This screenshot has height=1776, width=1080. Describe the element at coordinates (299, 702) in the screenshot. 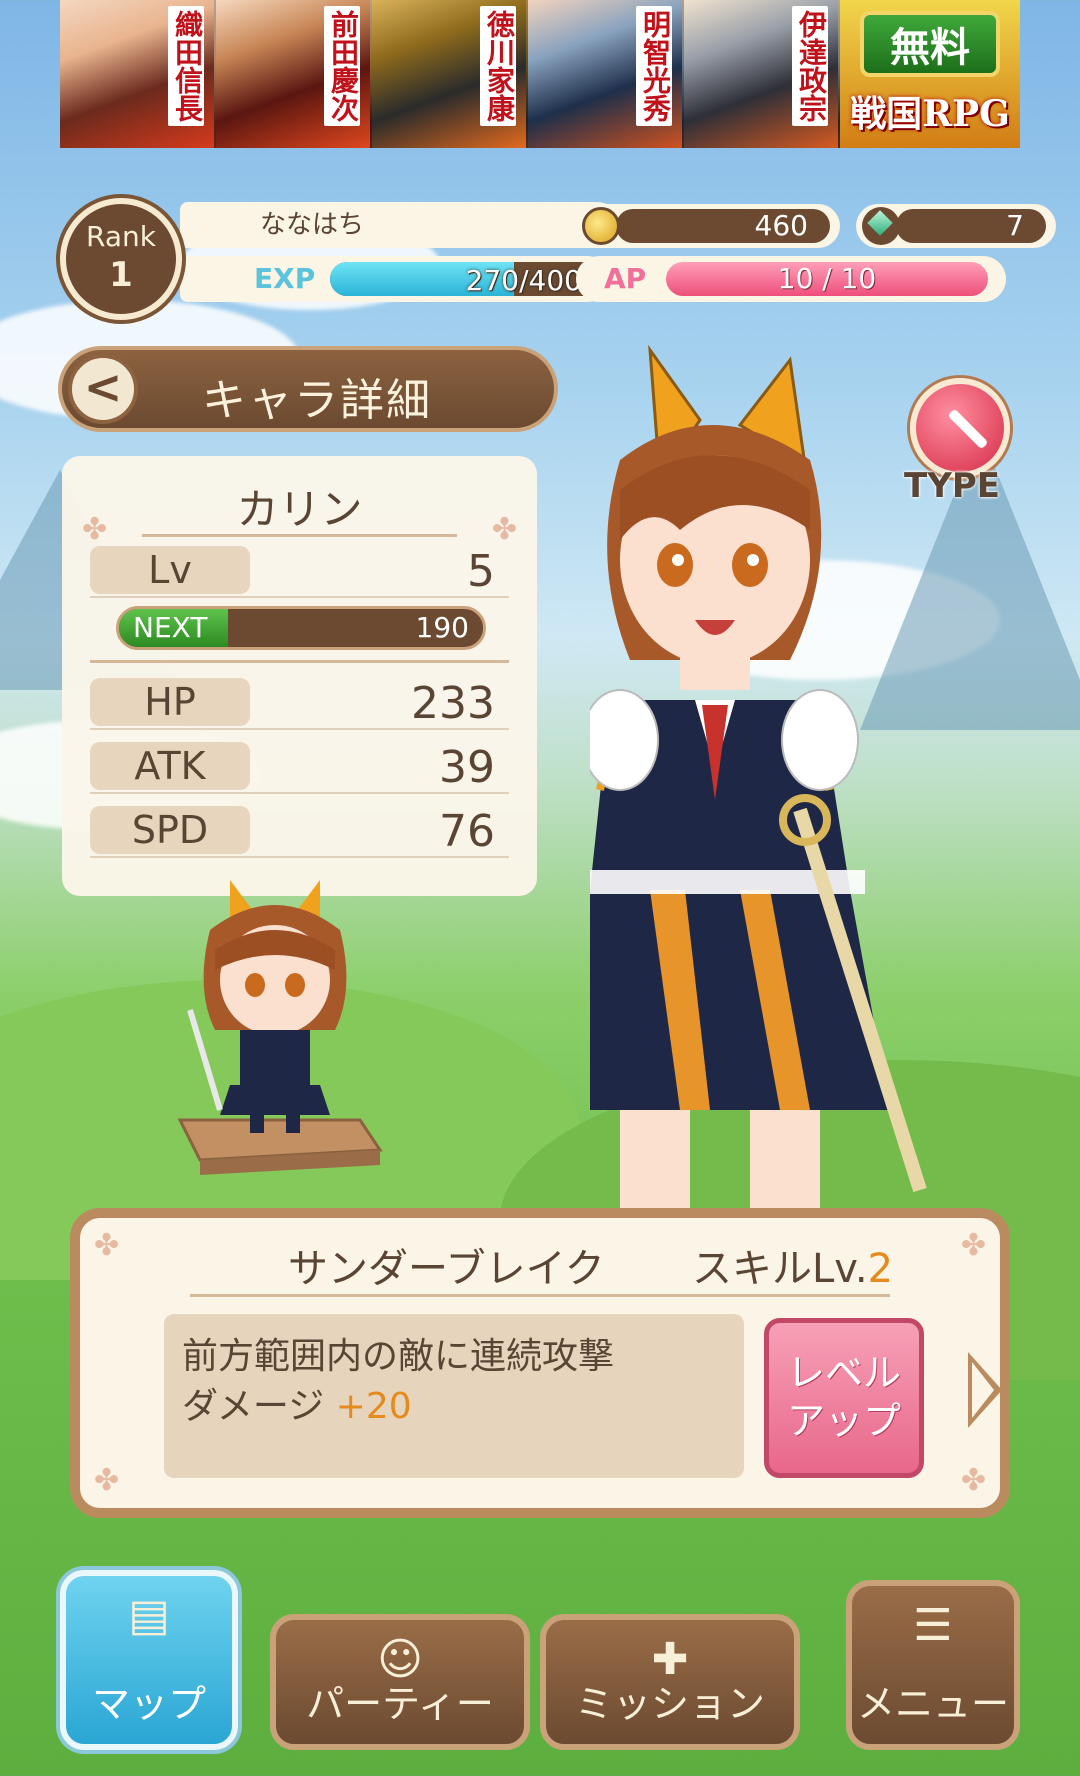

I see `stat-row-hp: HP 233` at that location.